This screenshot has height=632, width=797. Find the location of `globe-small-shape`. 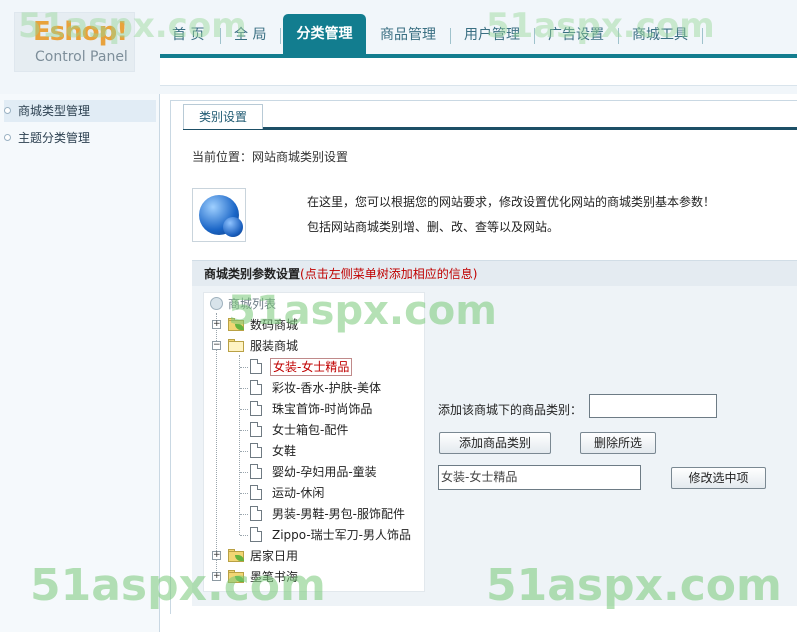

globe-small-shape is located at coordinates (233, 227).